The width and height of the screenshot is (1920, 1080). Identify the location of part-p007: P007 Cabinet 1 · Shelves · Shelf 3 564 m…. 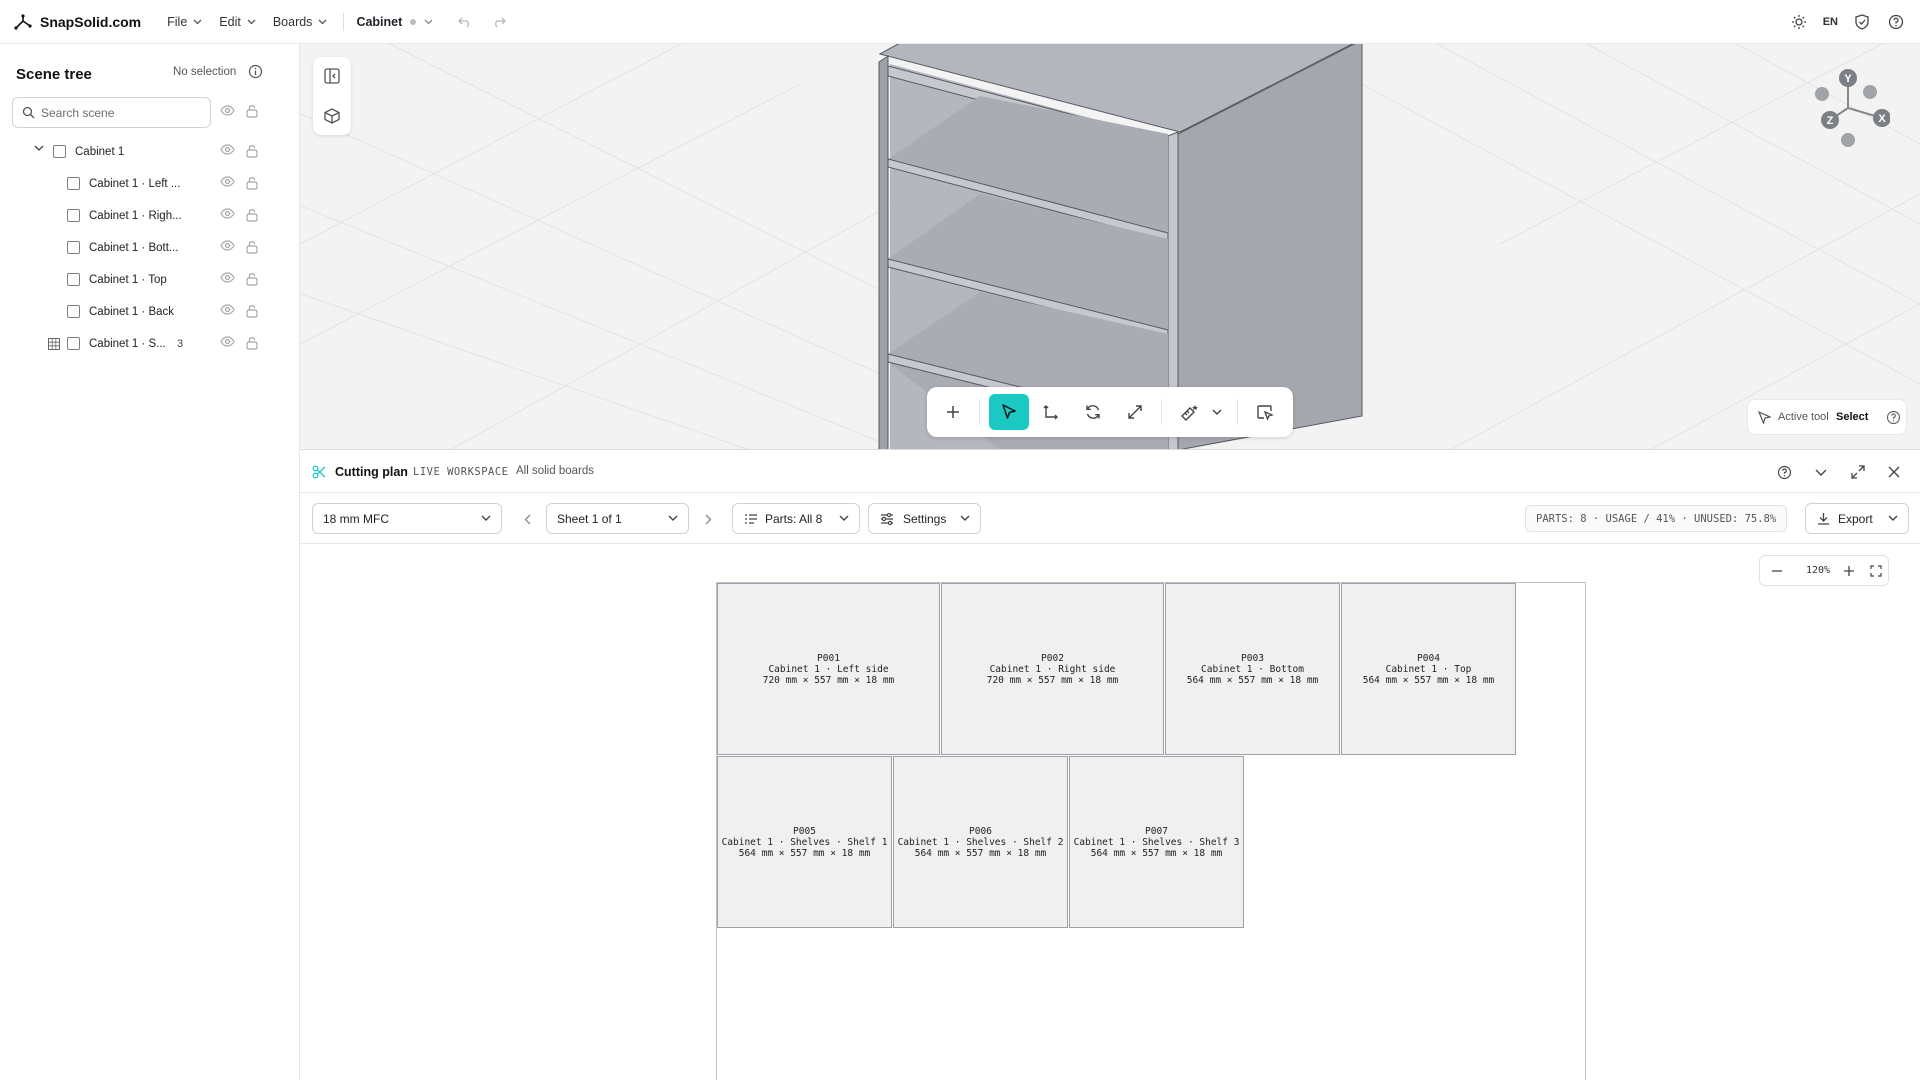
(1156, 842).